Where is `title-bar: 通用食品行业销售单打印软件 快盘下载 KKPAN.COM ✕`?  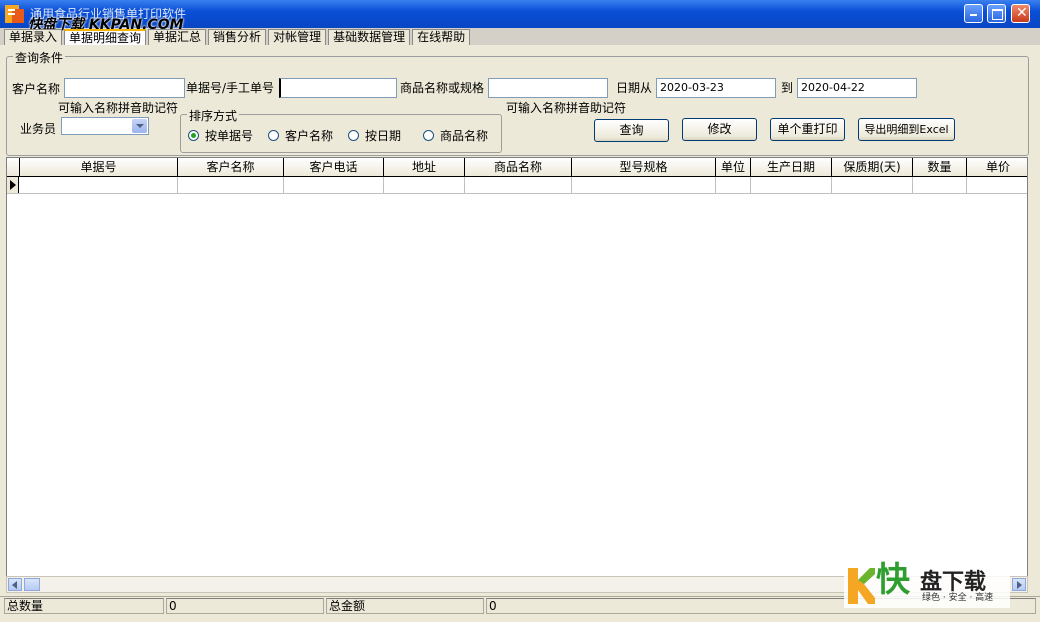
title-bar: 通用食品行业销售单打印软件 快盘下载 KKPAN.COM ✕ is located at coordinates (520, 16).